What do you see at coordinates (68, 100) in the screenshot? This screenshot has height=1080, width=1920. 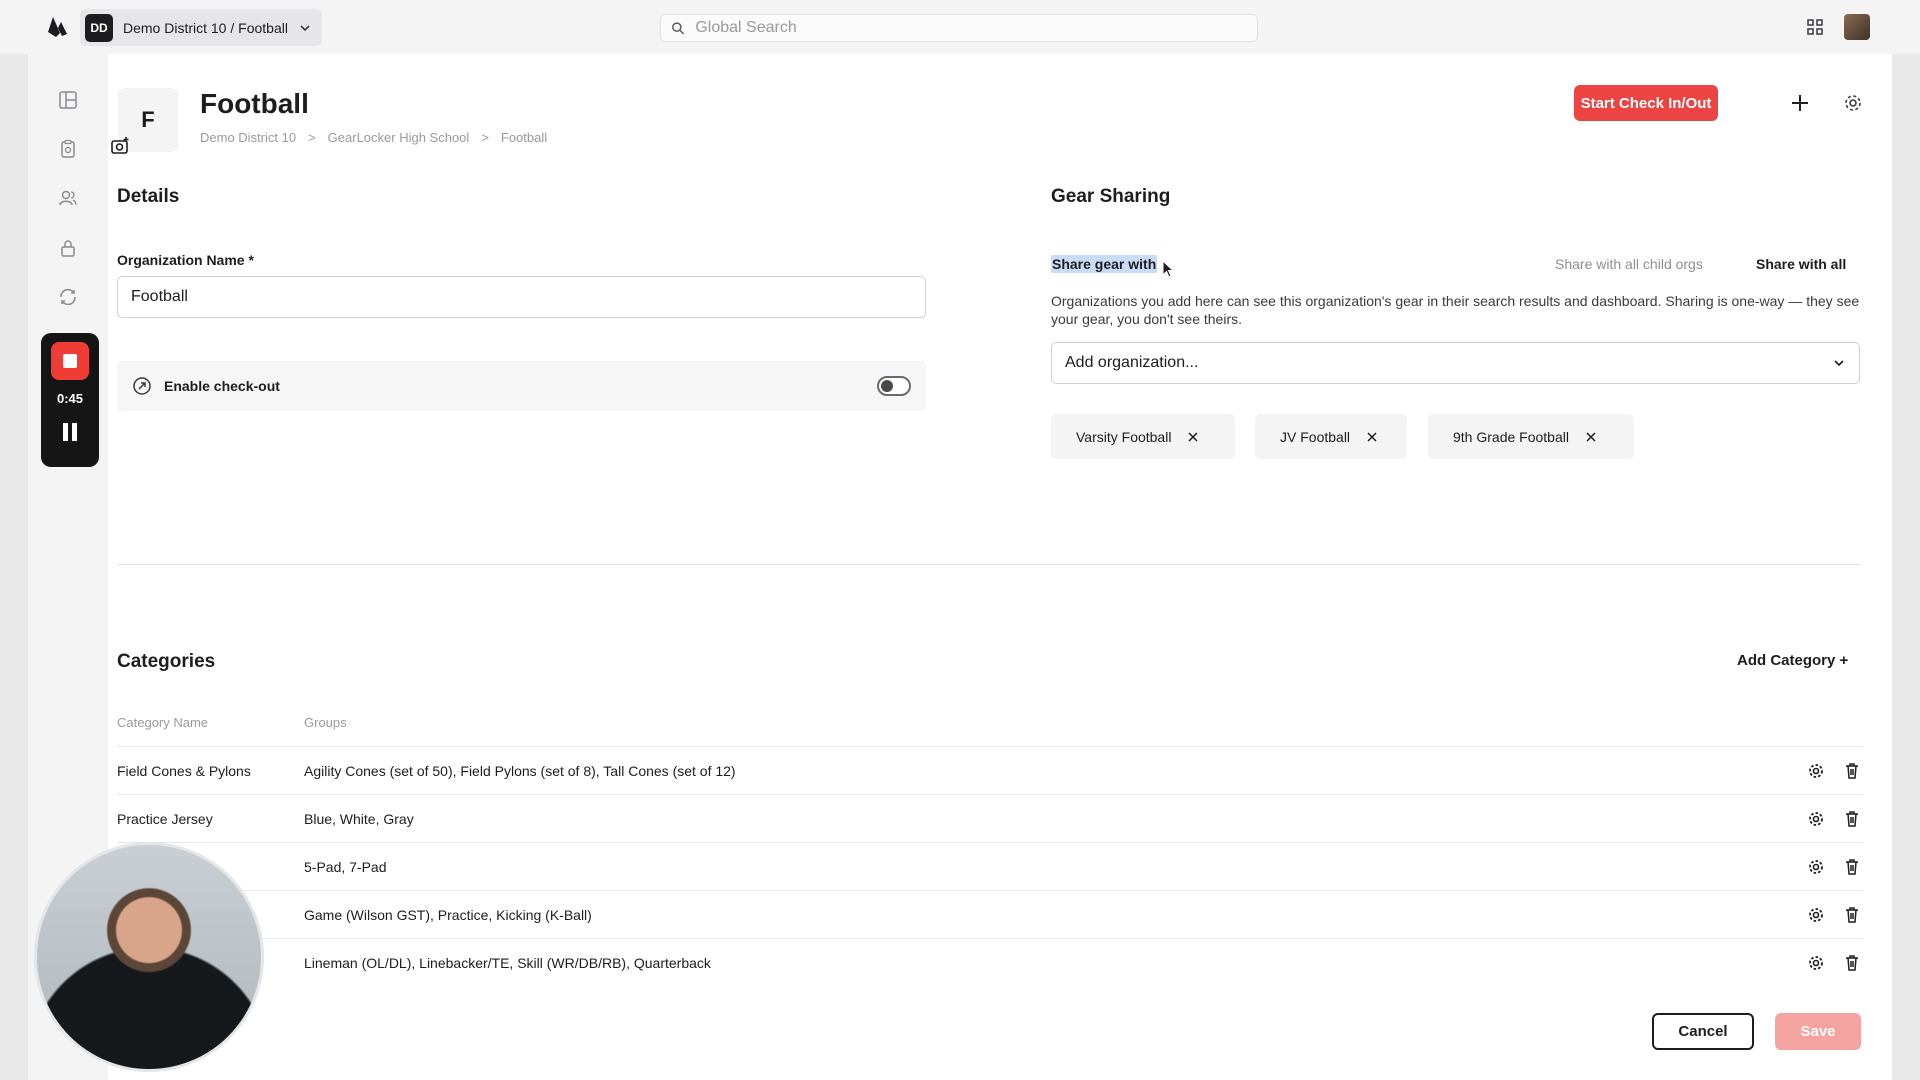 I see `dashboard-icon` at bounding box center [68, 100].